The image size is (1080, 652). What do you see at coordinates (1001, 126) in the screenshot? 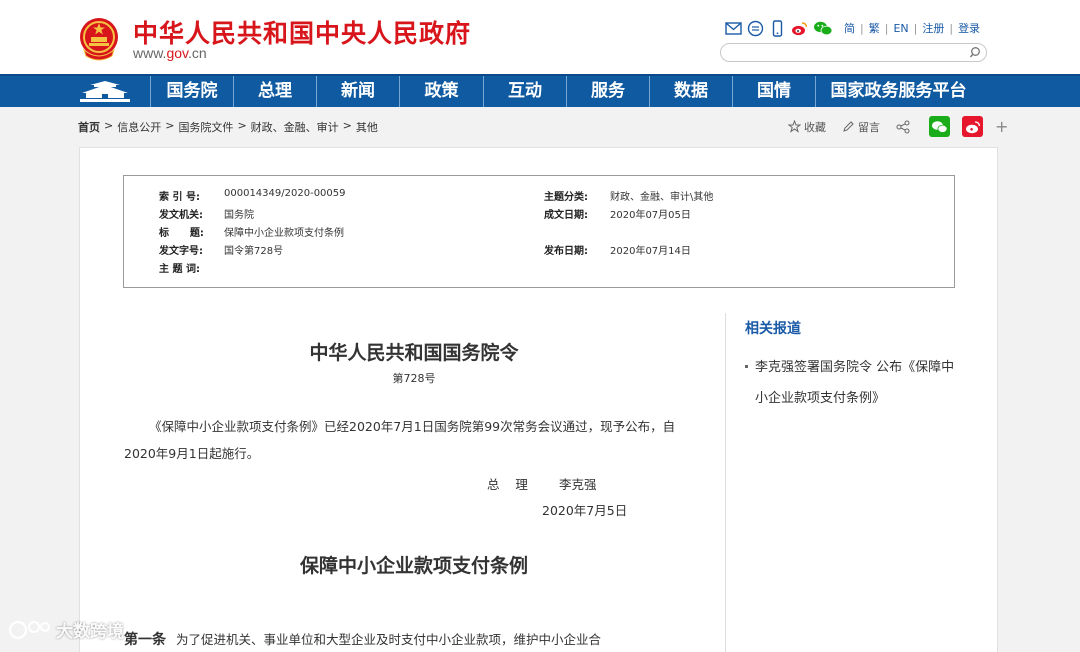
I see `more-share-icon: +` at bounding box center [1001, 126].